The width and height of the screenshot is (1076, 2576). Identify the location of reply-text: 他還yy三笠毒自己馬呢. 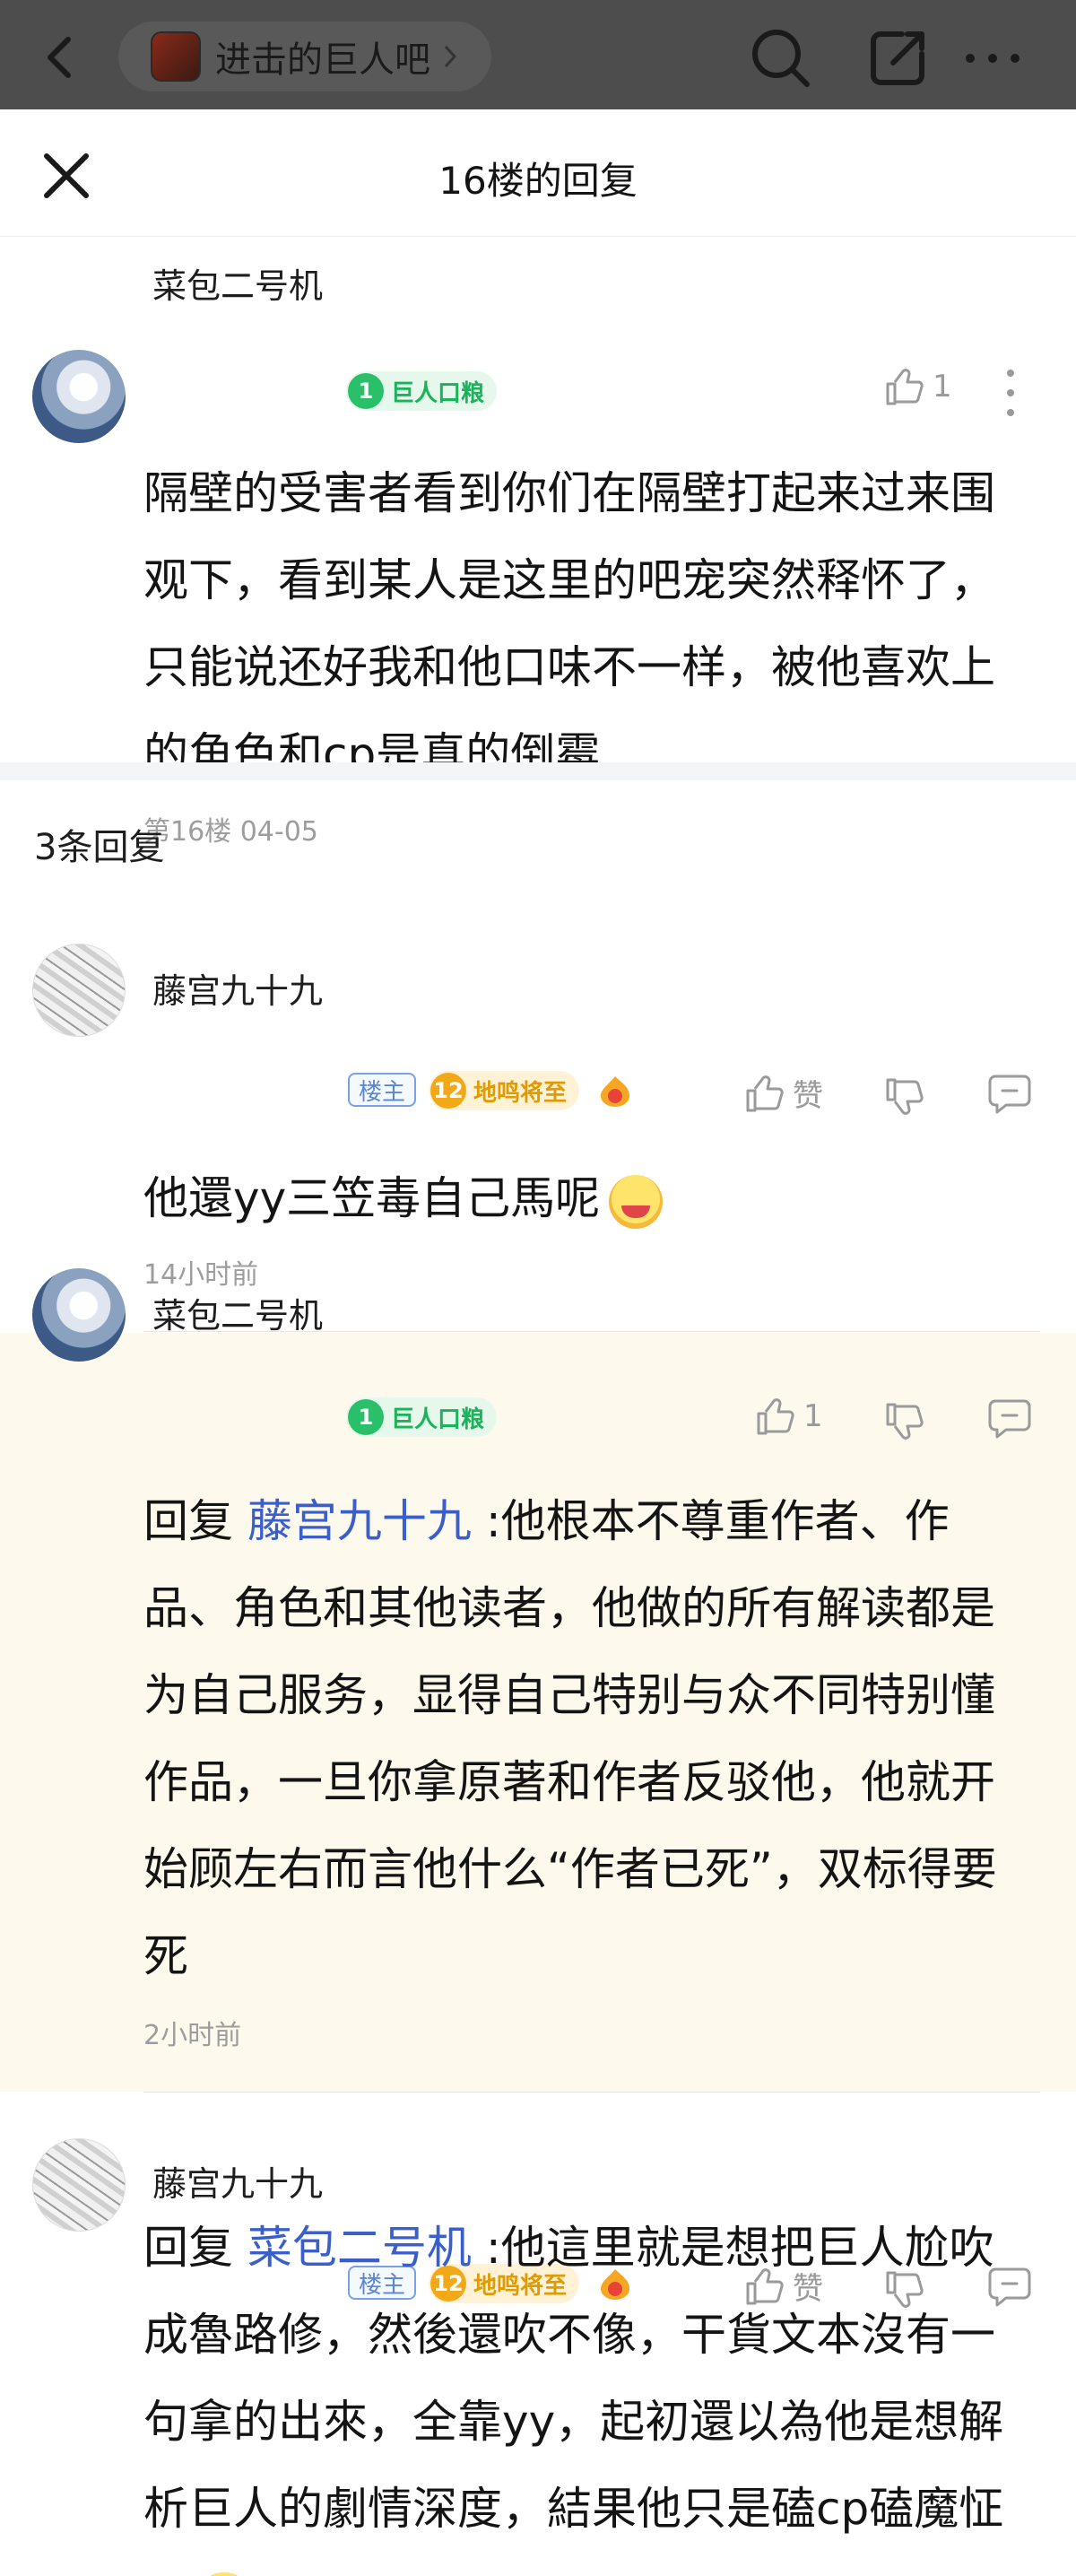
(587, 1198).